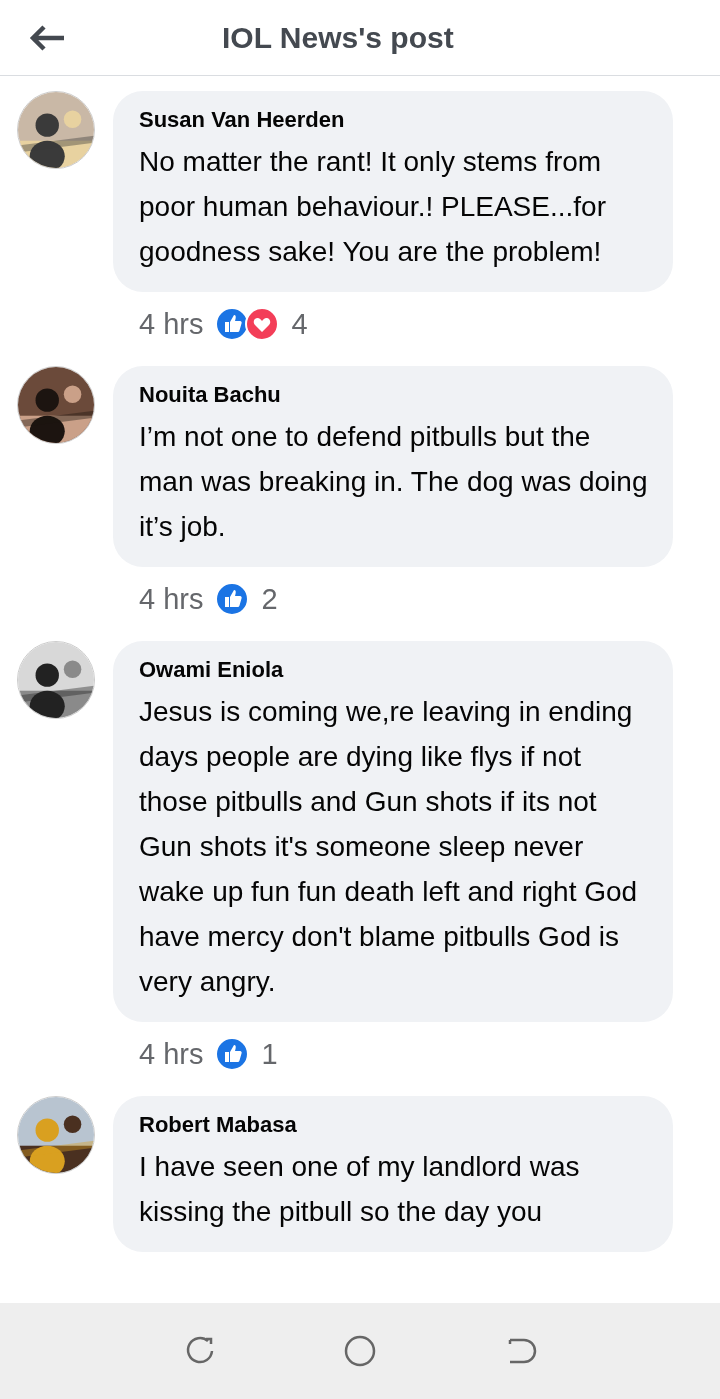 Image resolution: width=720 pixels, height=1399 pixels. What do you see at coordinates (395, 670) in the screenshot?
I see `author-name: Owami Eniola` at bounding box center [395, 670].